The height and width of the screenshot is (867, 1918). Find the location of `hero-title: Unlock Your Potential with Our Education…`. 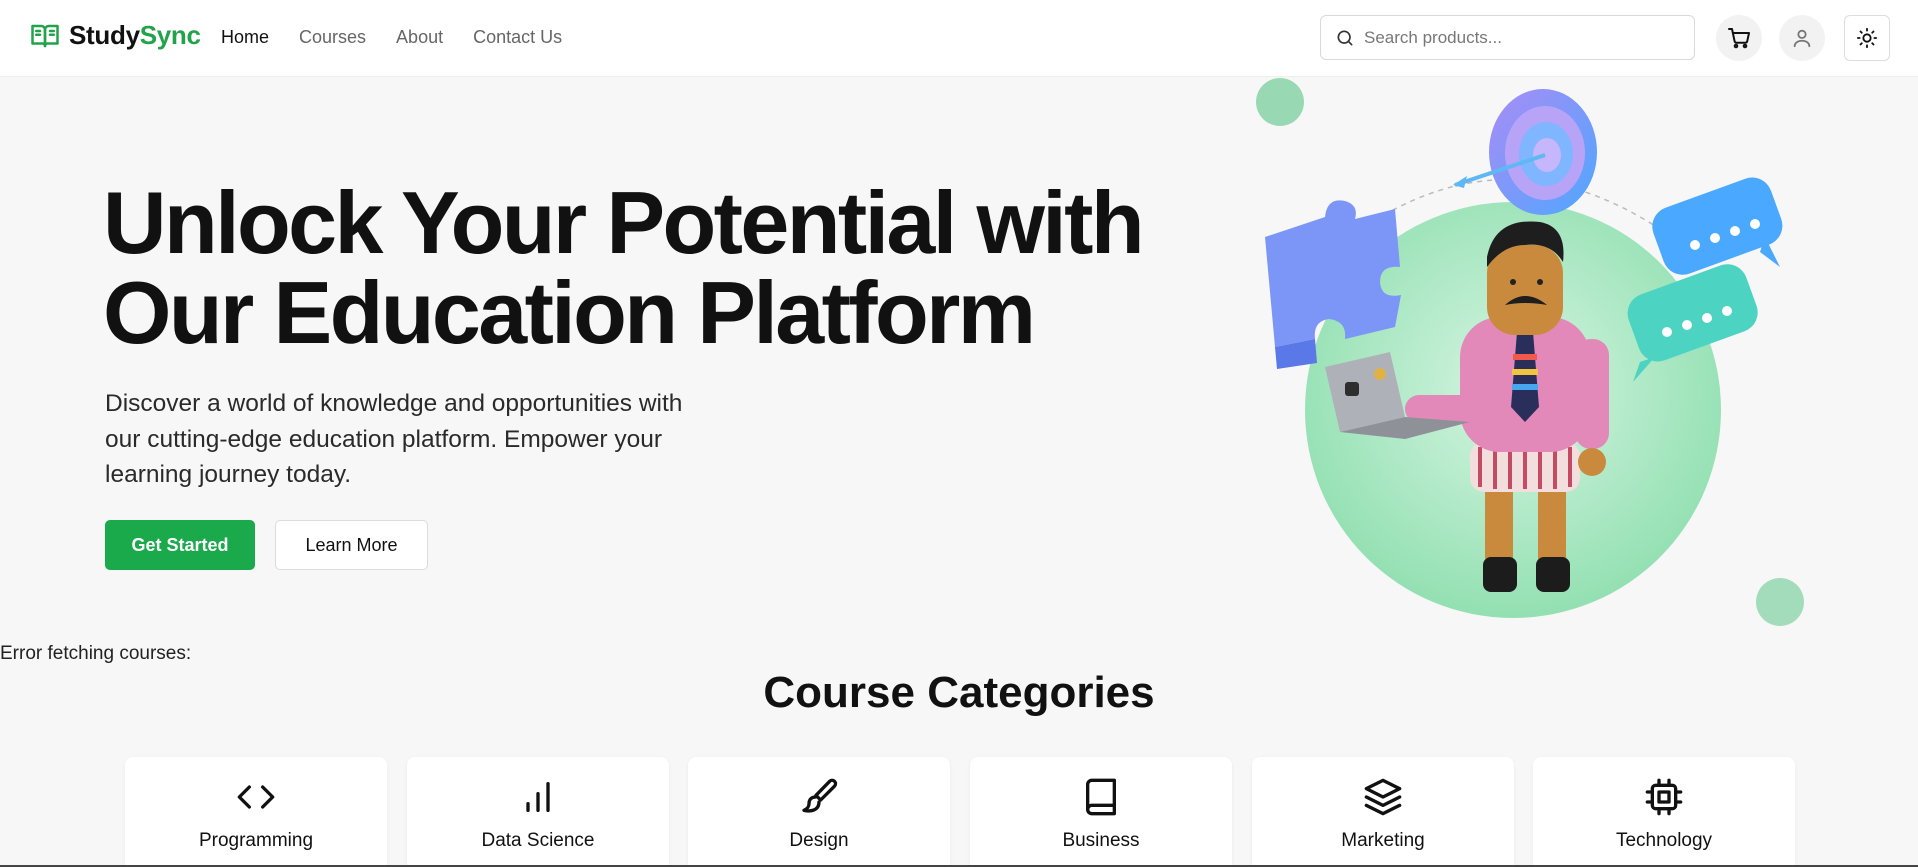

hero-title: Unlock Your Potential with Our Education… is located at coordinates (624, 267).